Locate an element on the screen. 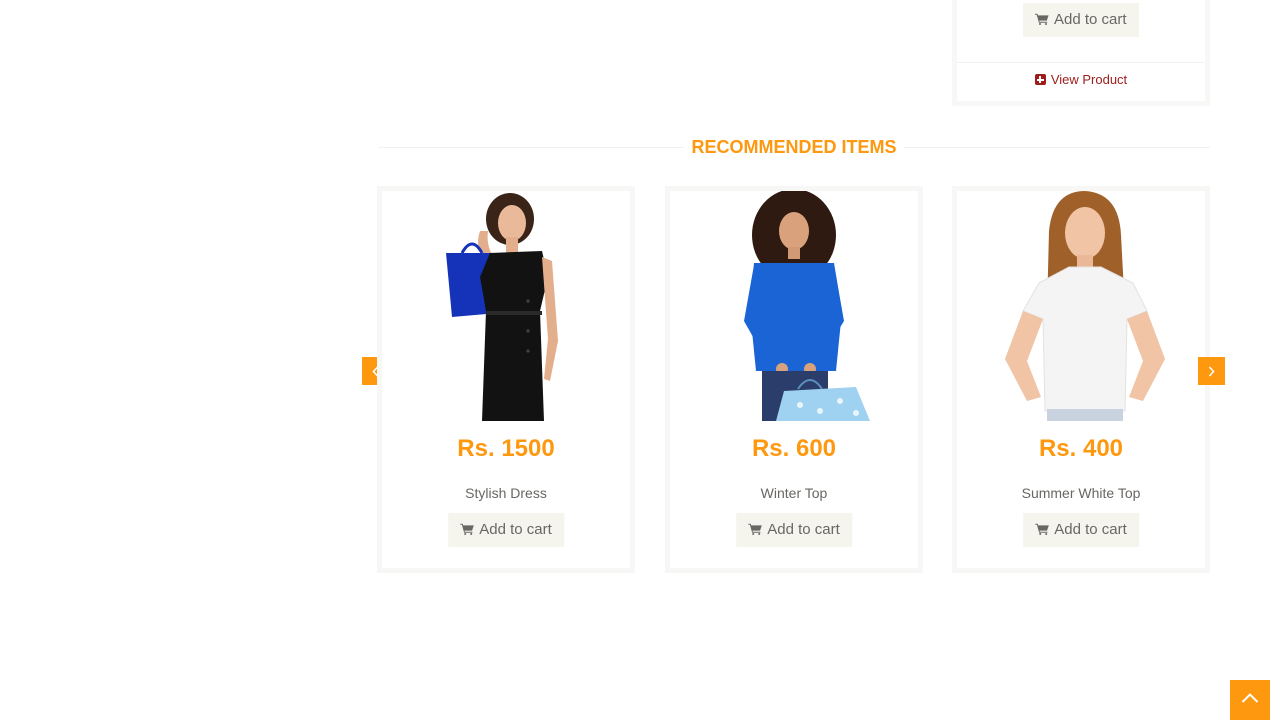 The image size is (1280, 720). scroll-to-top-button is located at coordinates (1250, 700).